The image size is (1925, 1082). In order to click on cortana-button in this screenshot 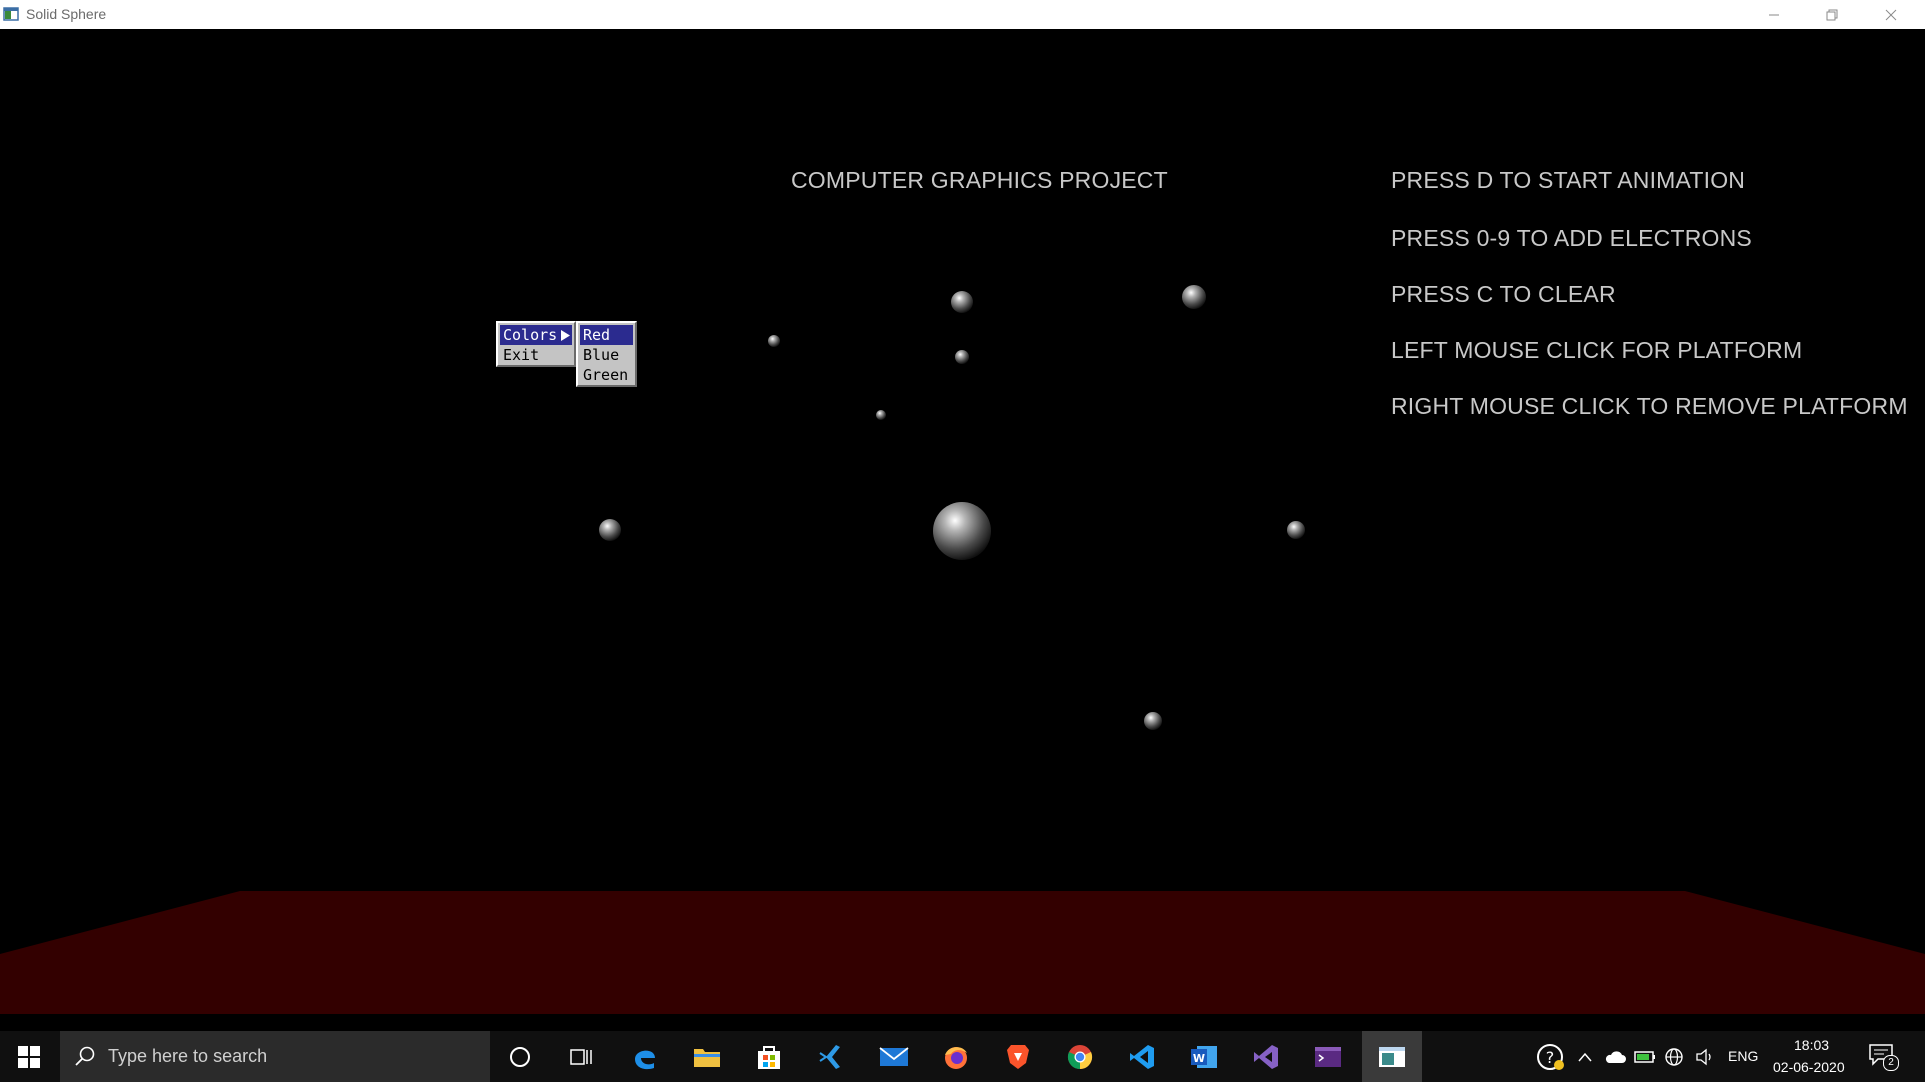, I will do `click(520, 1056)`.